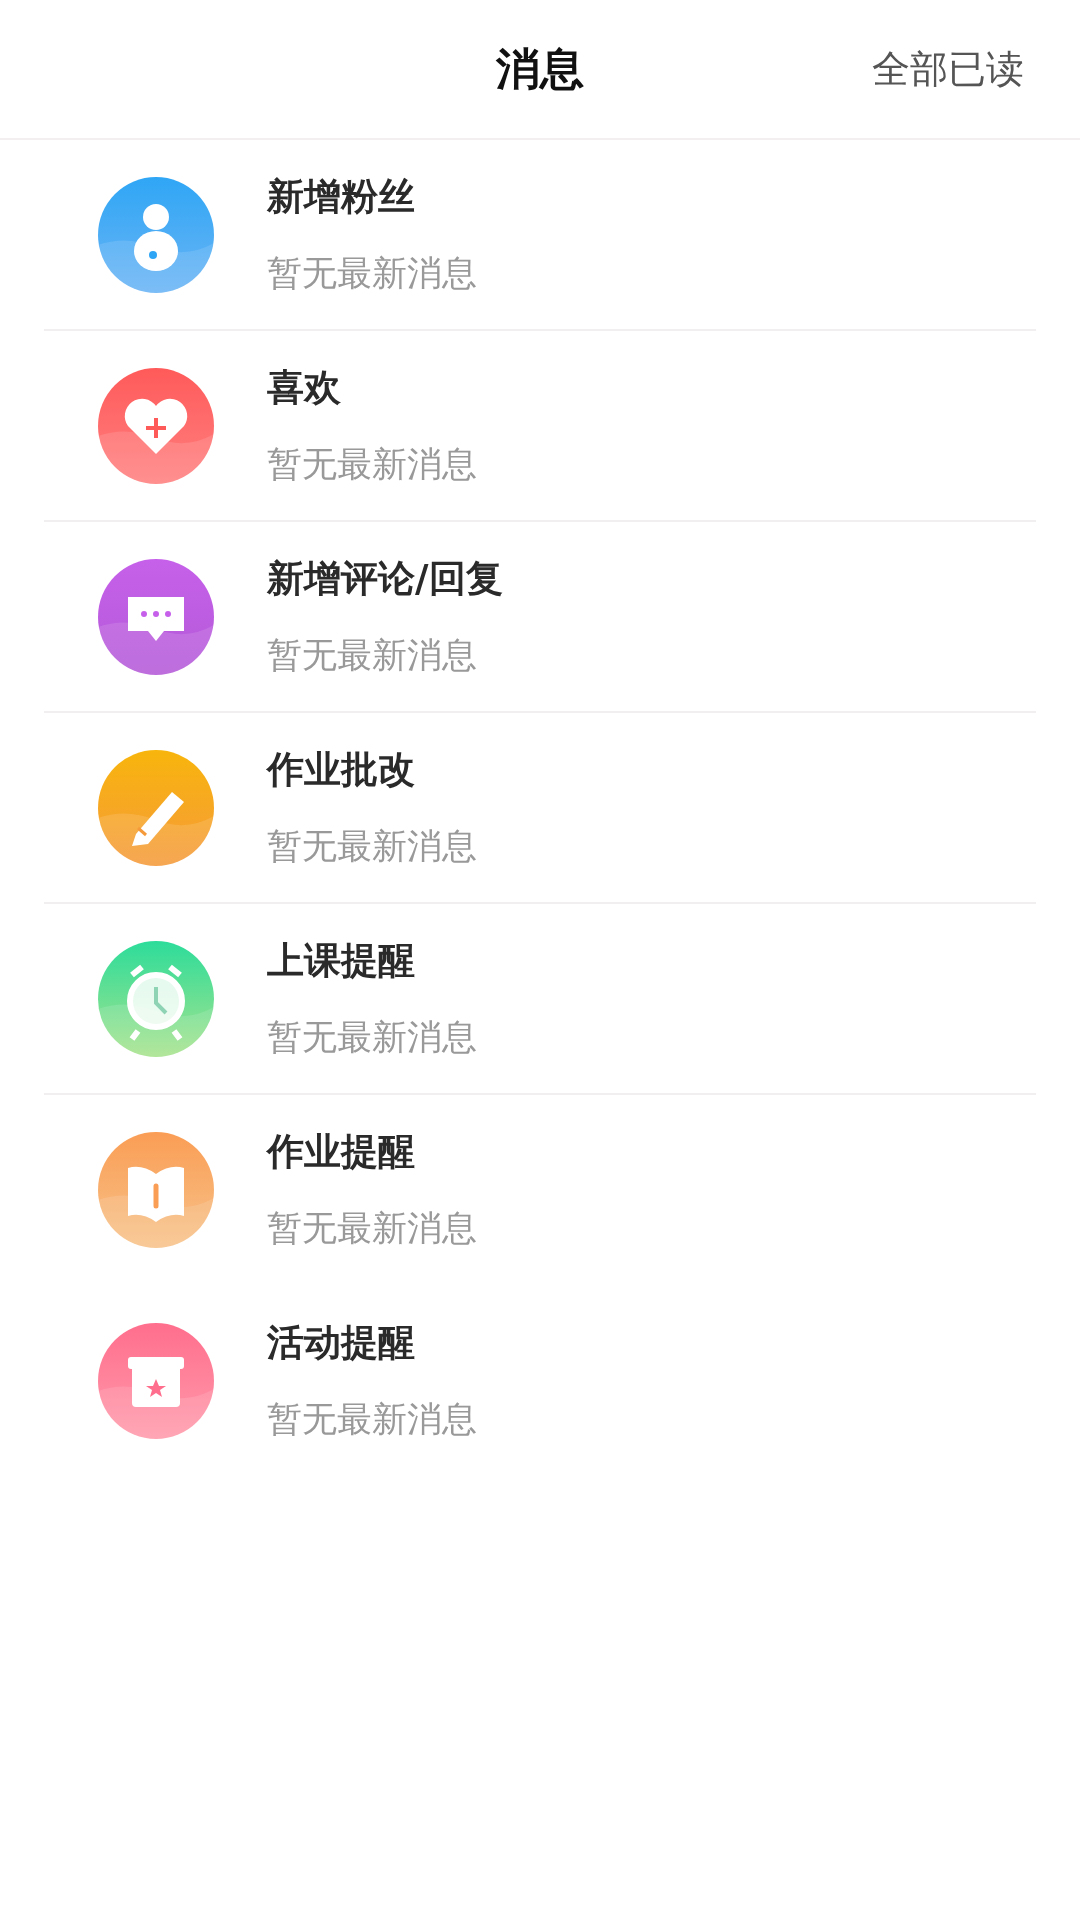 The width and height of the screenshot is (1080, 1920). What do you see at coordinates (341, 1343) in the screenshot?
I see `category-title: 活动提醒` at bounding box center [341, 1343].